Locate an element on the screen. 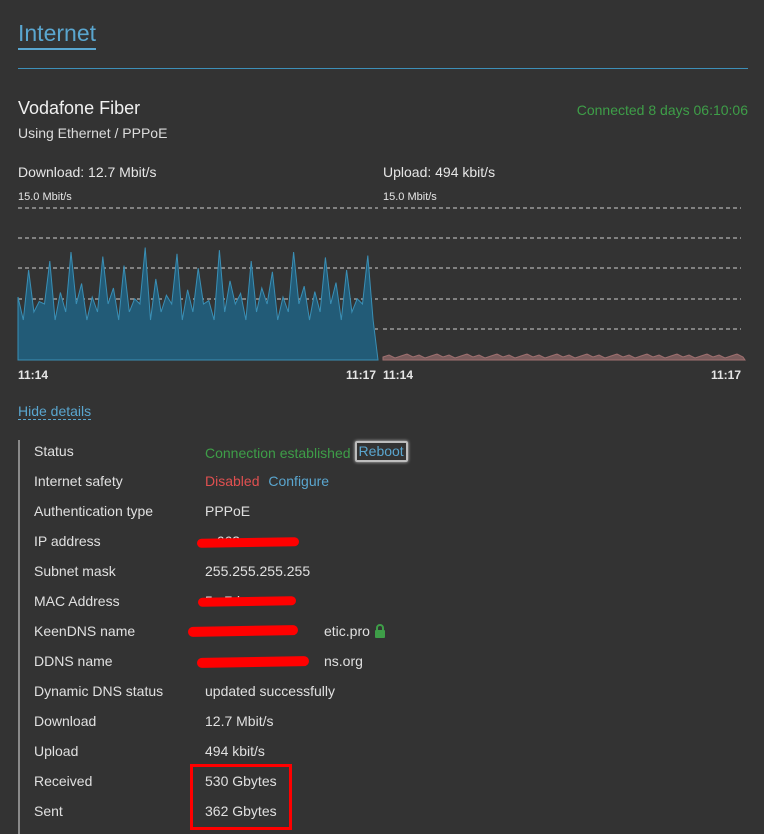 This screenshot has width=764, height=834. connection-subtitle: Using Ethernet / PPPoE is located at coordinates (93, 133).